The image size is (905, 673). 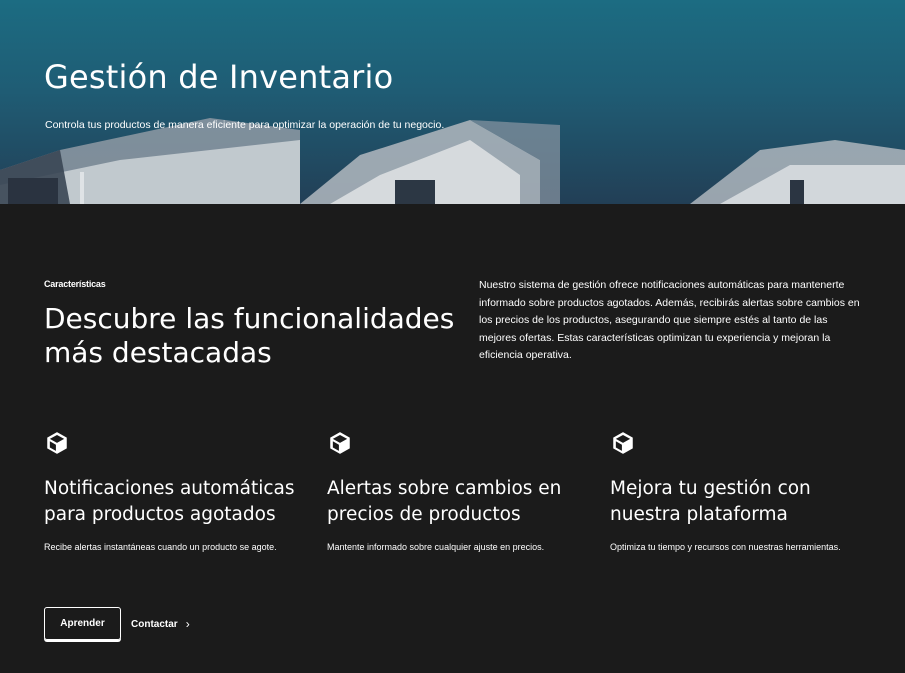 I want to click on contact-link: Contactar ›, so click(x=160, y=624).